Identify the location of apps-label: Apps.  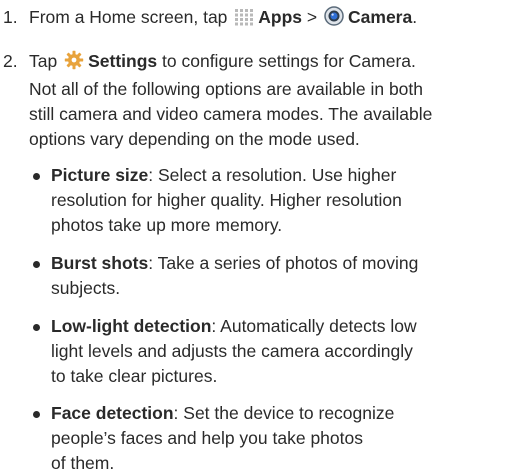
(280, 17).